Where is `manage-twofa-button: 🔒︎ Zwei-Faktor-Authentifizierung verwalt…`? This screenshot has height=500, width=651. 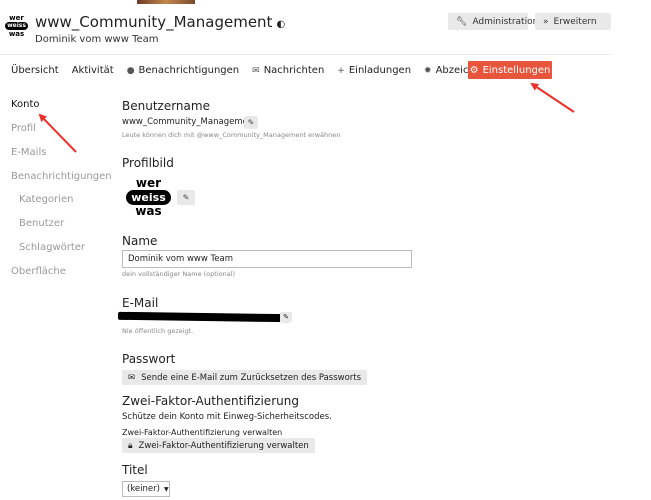 manage-twofa-button: 🔒︎ Zwei-Faktor-Authentifizierung verwalt… is located at coordinates (218, 445).